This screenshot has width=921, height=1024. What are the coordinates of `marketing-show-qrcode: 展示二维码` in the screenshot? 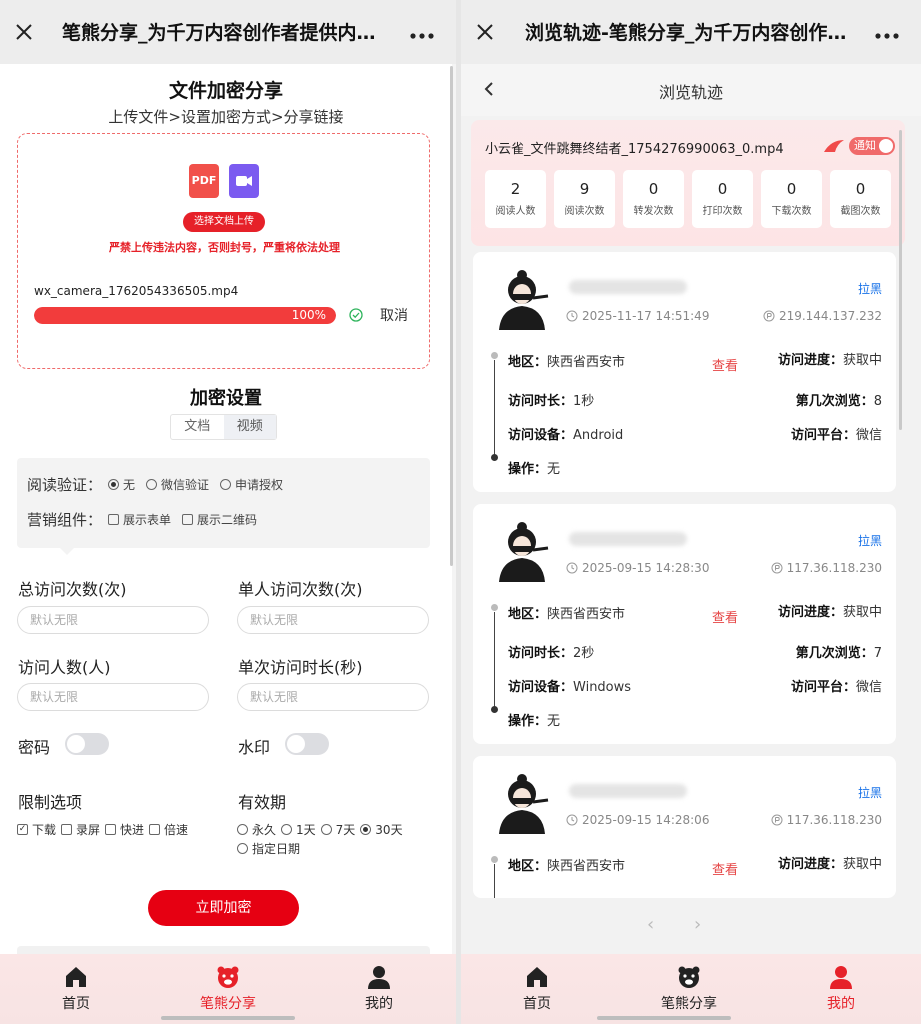 It's located at (219, 519).